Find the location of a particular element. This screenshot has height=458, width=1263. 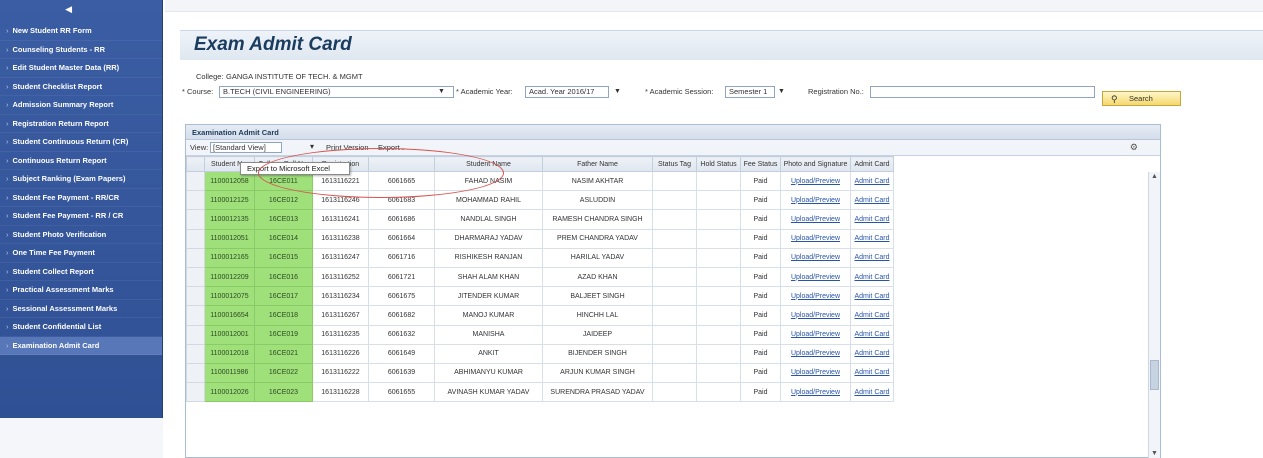

scroll-down-icon: ▼ is located at coordinates (1154, 453).